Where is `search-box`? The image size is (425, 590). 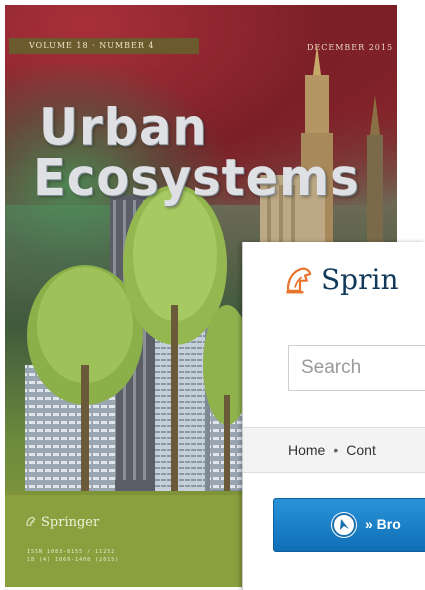 search-box is located at coordinates (356, 368).